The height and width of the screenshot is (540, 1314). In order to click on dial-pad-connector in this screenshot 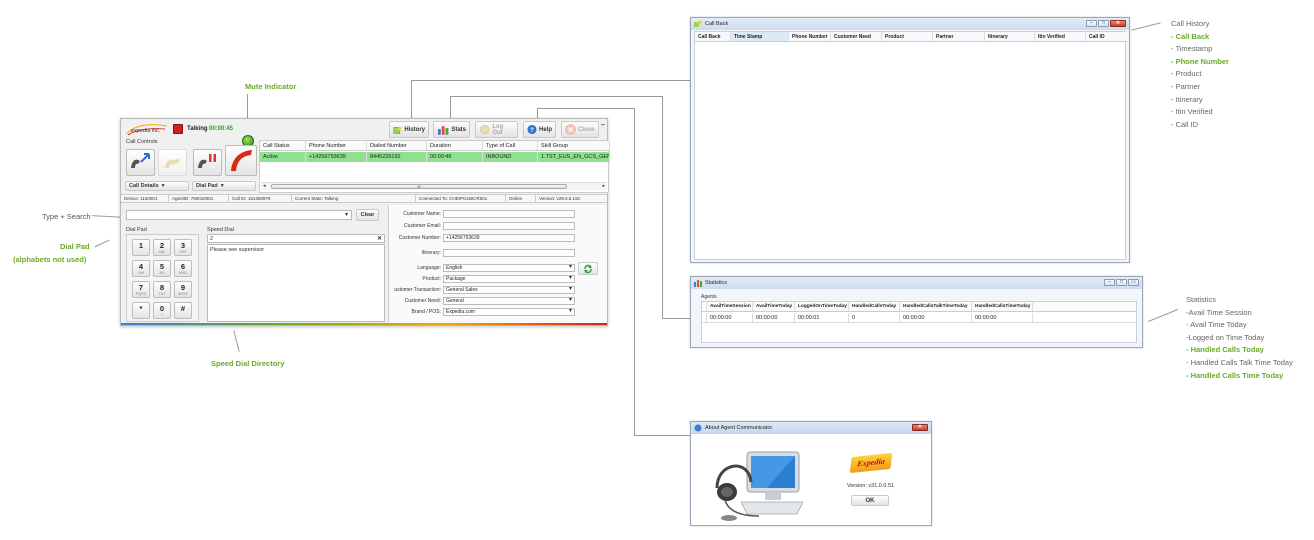, I will do `click(102, 243)`.